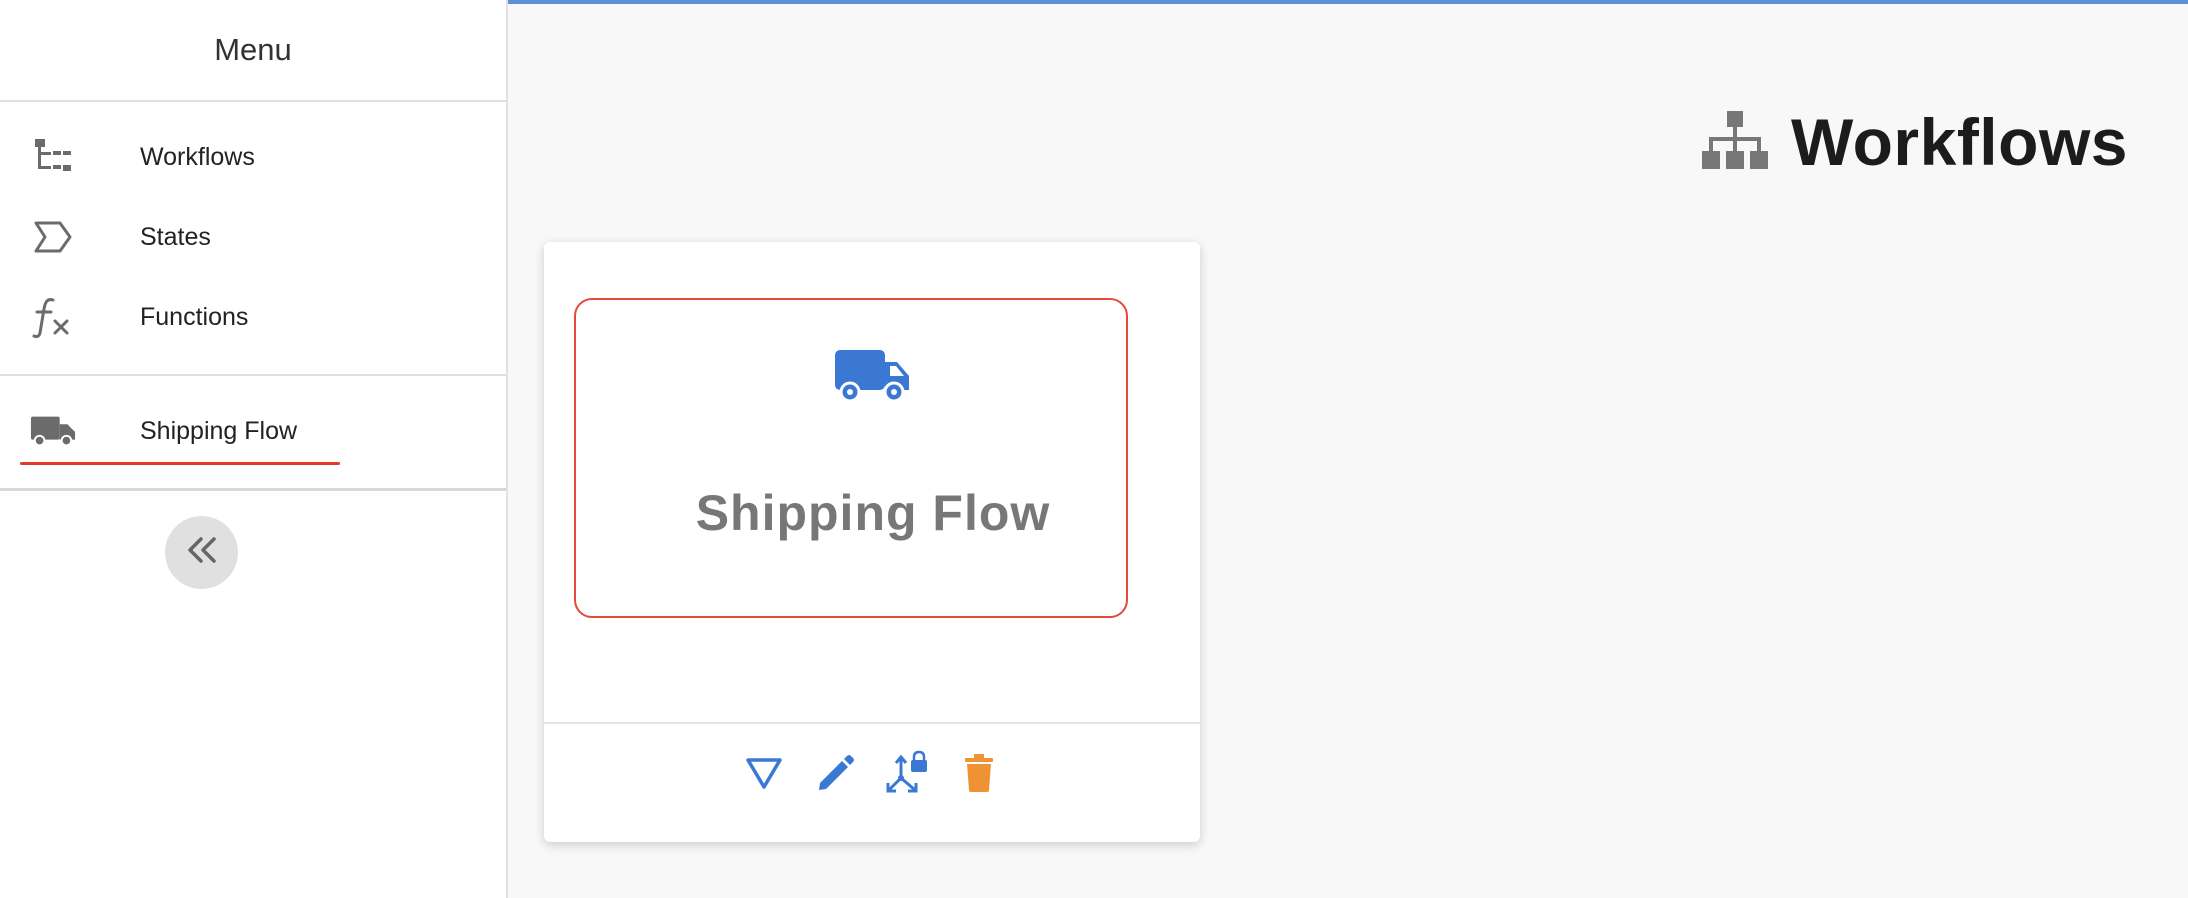 The image size is (2188, 898). What do you see at coordinates (1735, 142) in the screenshot?
I see `sitemap-icon` at bounding box center [1735, 142].